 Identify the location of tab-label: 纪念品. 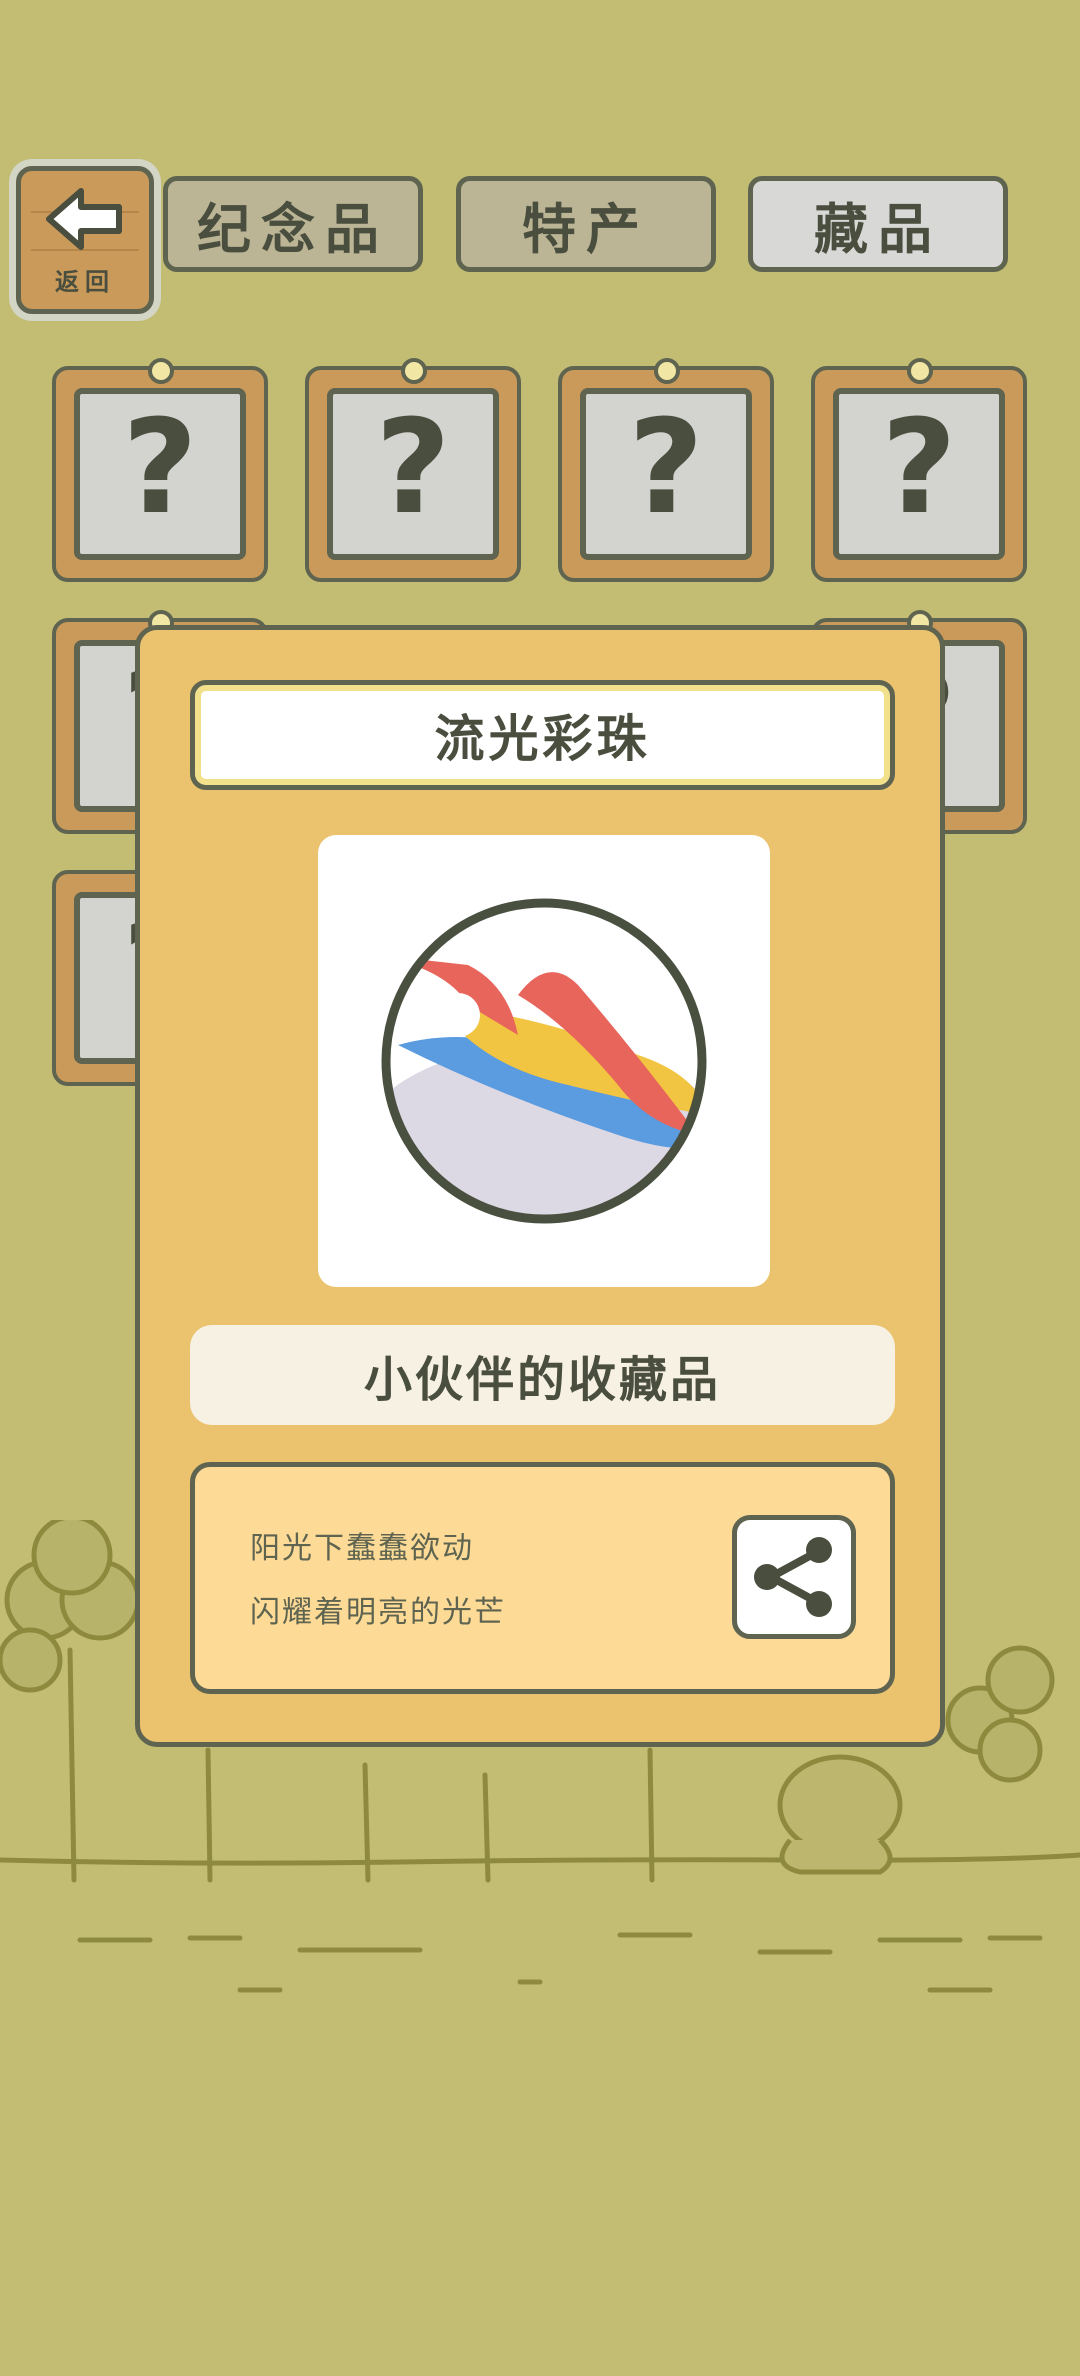
(293, 229).